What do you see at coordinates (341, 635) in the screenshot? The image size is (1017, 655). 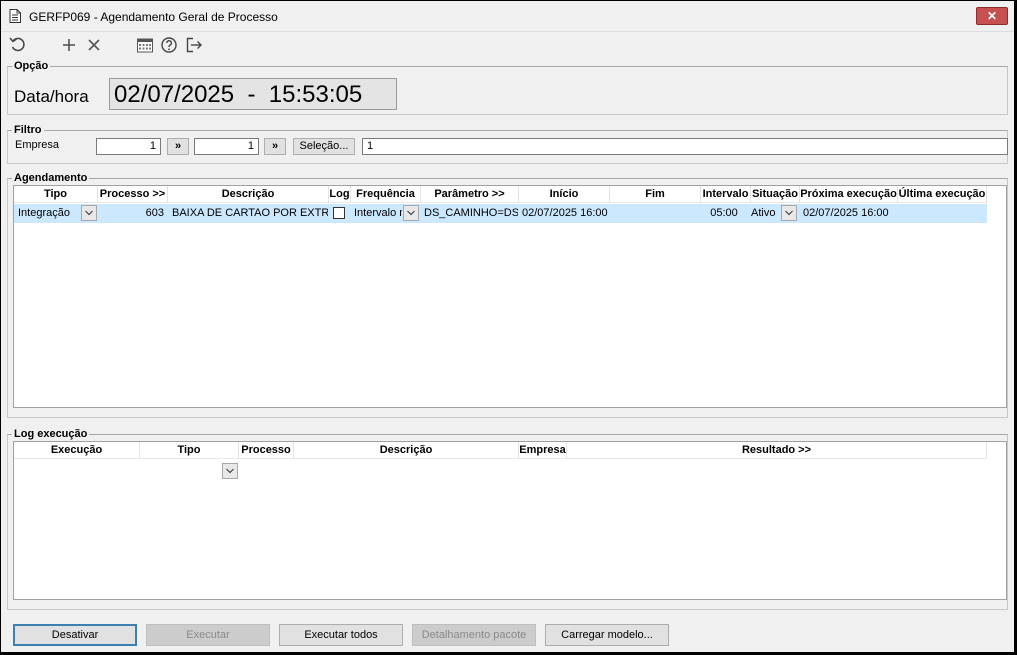 I see `executar-todos-button: Executar todos` at bounding box center [341, 635].